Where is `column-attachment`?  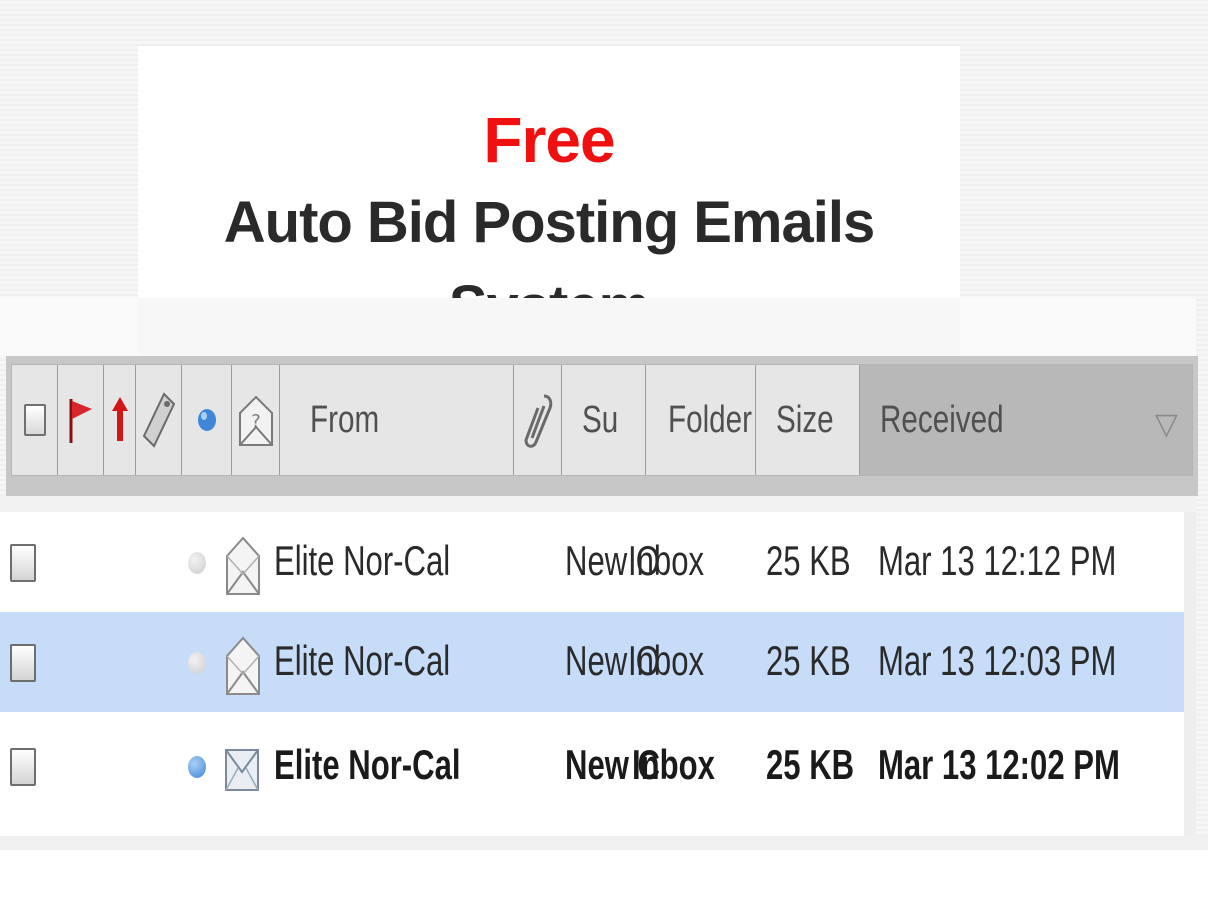 column-attachment is located at coordinates (538, 420).